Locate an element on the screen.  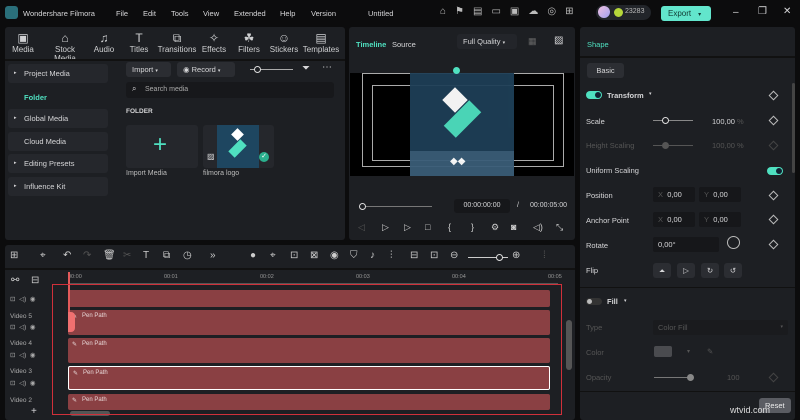
close-button: ✕ is located at coordinates (787, 11).